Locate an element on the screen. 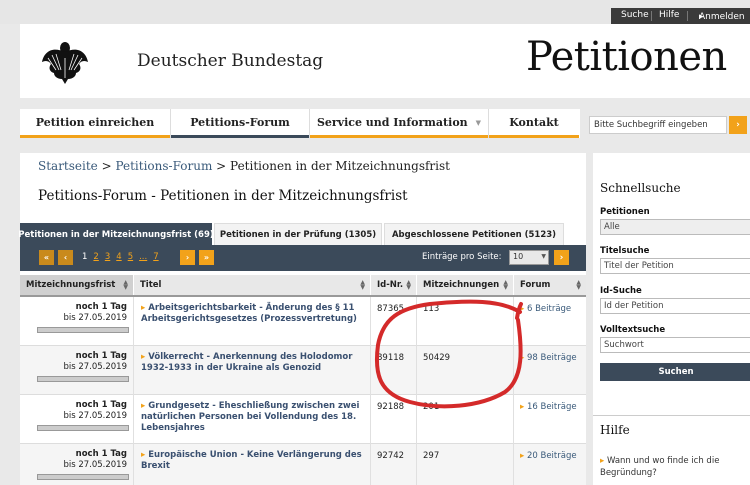 The height and width of the screenshot is (485, 750). help-link: Hilfe is located at coordinates (669, 15).